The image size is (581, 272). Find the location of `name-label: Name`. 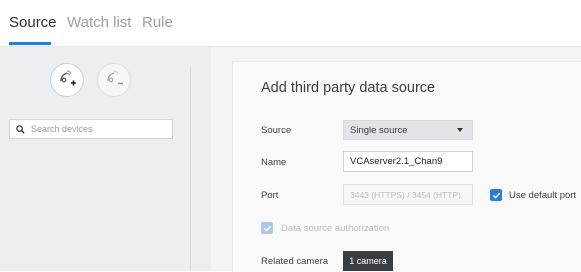

name-label: Name is located at coordinates (274, 162).